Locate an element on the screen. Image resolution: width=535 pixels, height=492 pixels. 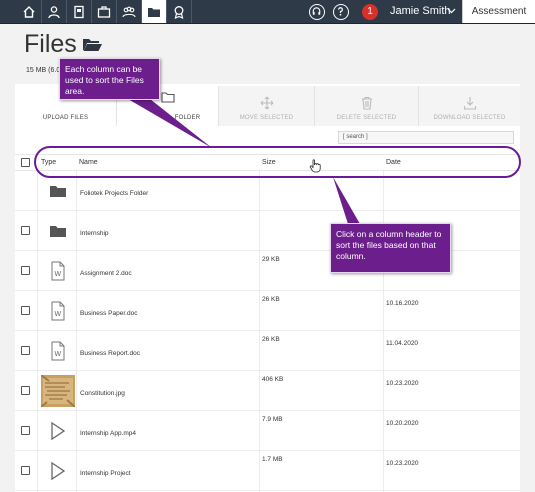
help-button is located at coordinates (341, 12).